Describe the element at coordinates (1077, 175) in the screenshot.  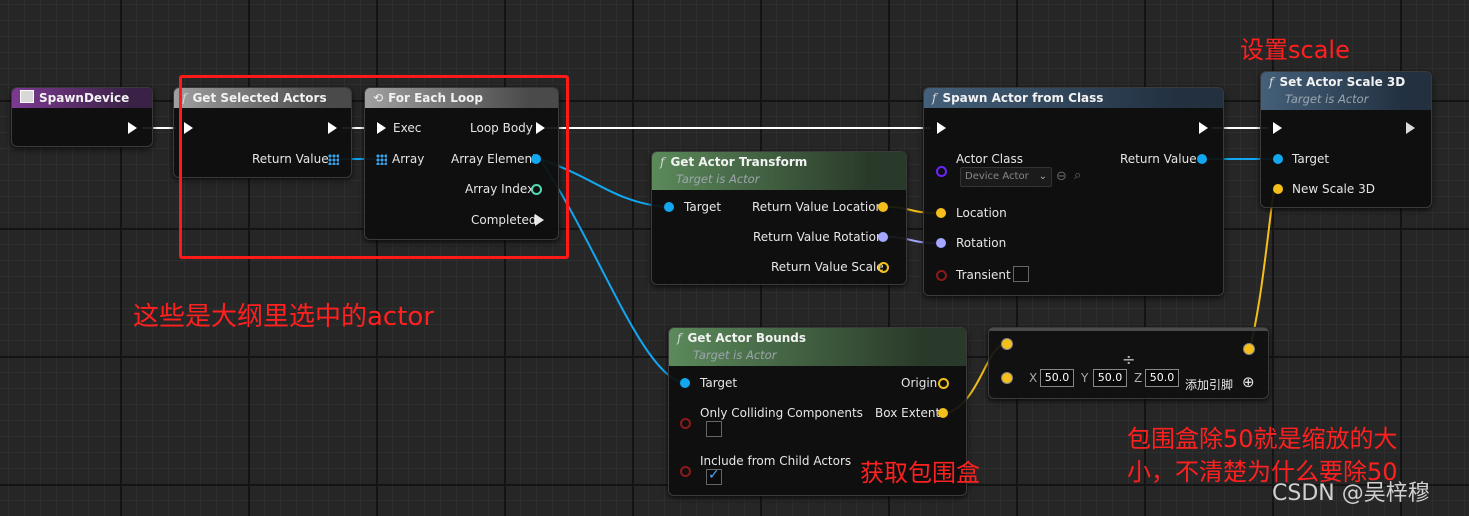
I see `browse-search-icon: ⌕` at that location.